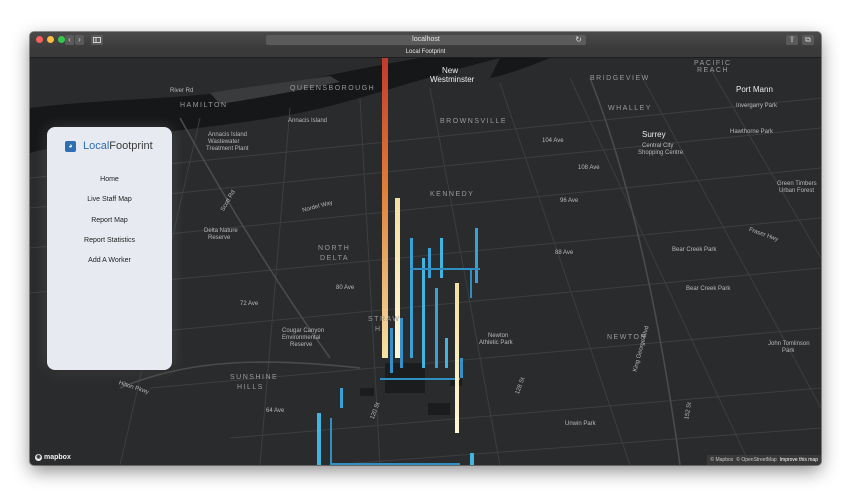 Image resolution: width=852 pixels, height=494 pixels. What do you see at coordinates (335, 258) in the screenshot?
I see `area-label: DELTA` at bounding box center [335, 258].